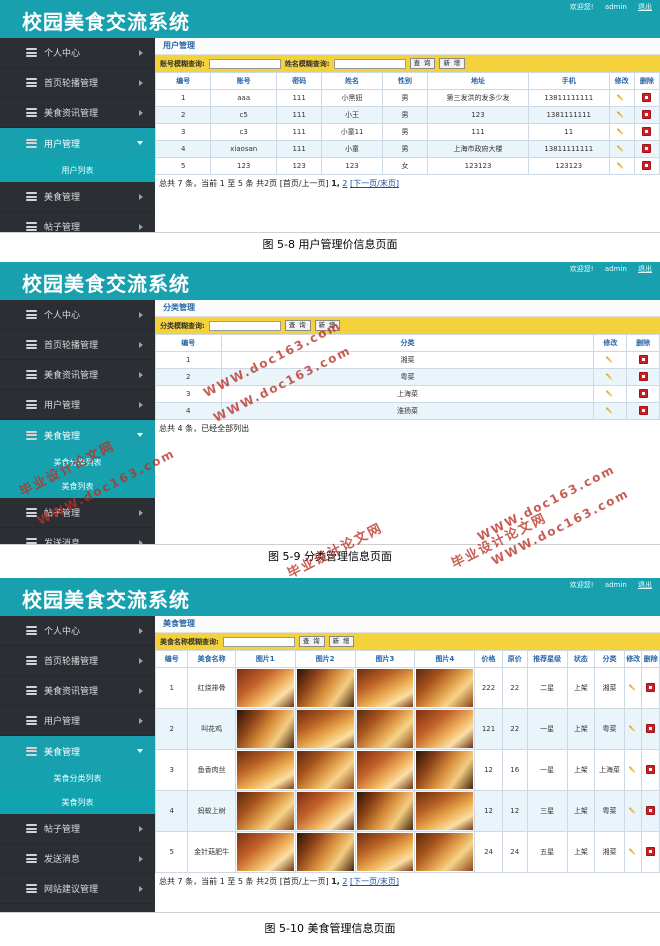  I want to click on sidebar-subitem-food-list: 美食列表, so click(77, 486).